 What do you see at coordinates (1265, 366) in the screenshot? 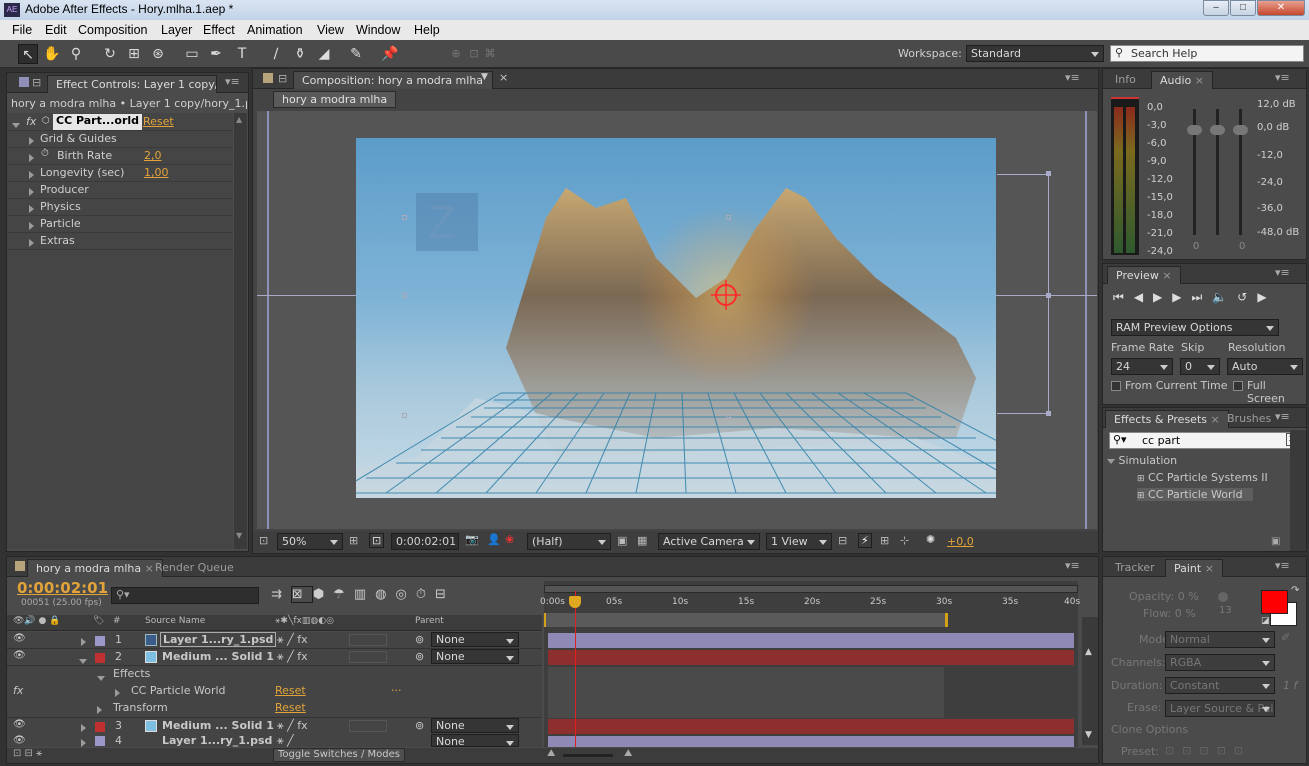
I see `resolution-dropdown: Auto` at bounding box center [1265, 366].